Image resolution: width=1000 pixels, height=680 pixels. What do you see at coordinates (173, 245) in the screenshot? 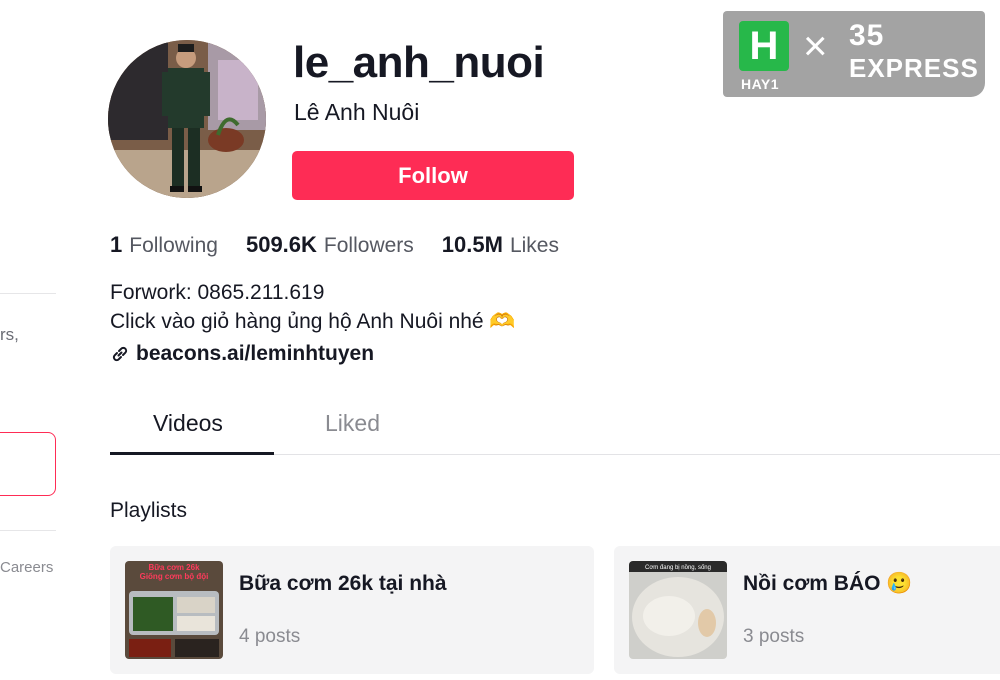
I see `stat-following-label: Following` at bounding box center [173, 245].